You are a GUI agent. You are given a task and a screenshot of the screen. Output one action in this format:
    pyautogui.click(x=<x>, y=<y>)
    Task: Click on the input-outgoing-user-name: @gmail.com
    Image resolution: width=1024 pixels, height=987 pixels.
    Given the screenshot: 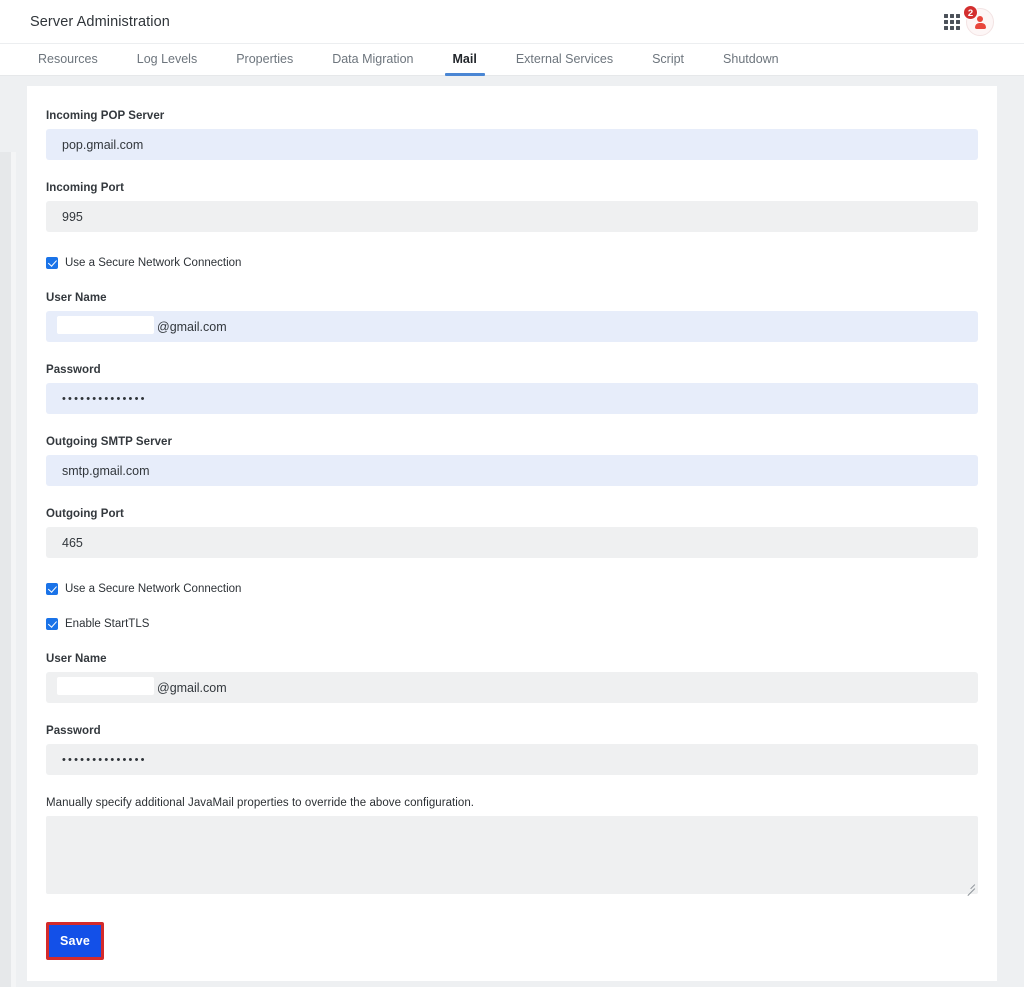 What is the action you would take?
    pyautogui.click(x=512, y=687)
    